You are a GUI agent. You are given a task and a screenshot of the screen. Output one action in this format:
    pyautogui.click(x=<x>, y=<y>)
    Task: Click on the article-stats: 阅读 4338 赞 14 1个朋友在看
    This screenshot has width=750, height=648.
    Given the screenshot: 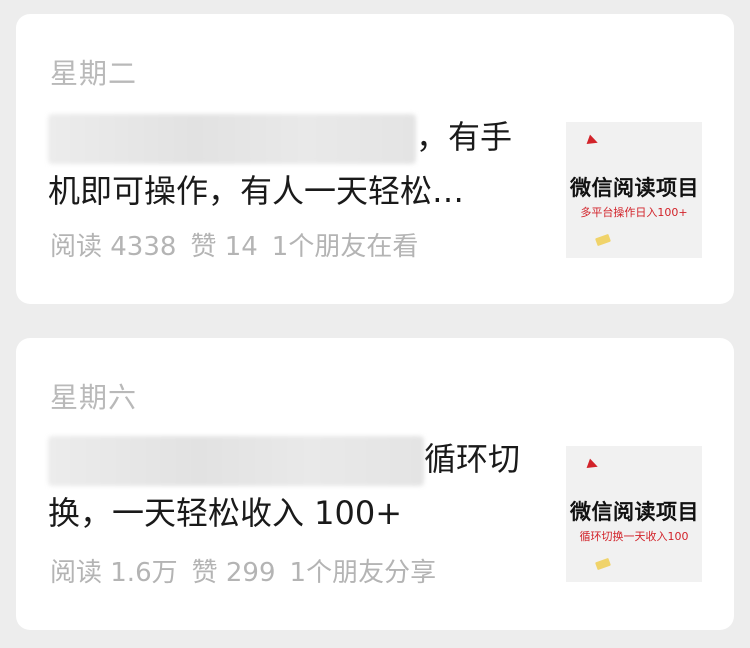 What is the action you would take?
    pyautogui.click(x=241, y=244)
    